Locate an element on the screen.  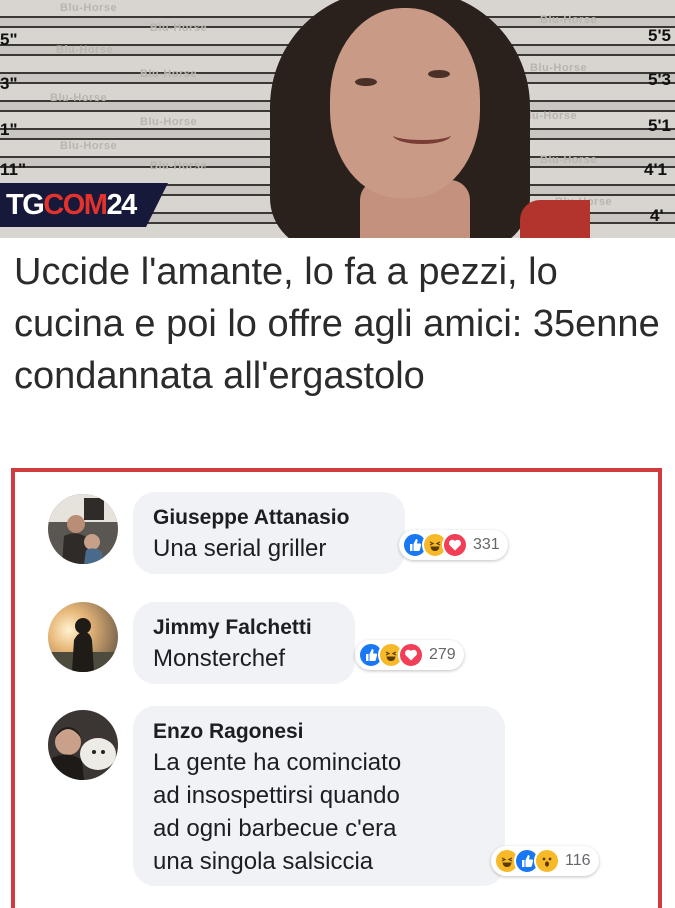
height-mark-left: 3" is located at coordinates (9, 83).